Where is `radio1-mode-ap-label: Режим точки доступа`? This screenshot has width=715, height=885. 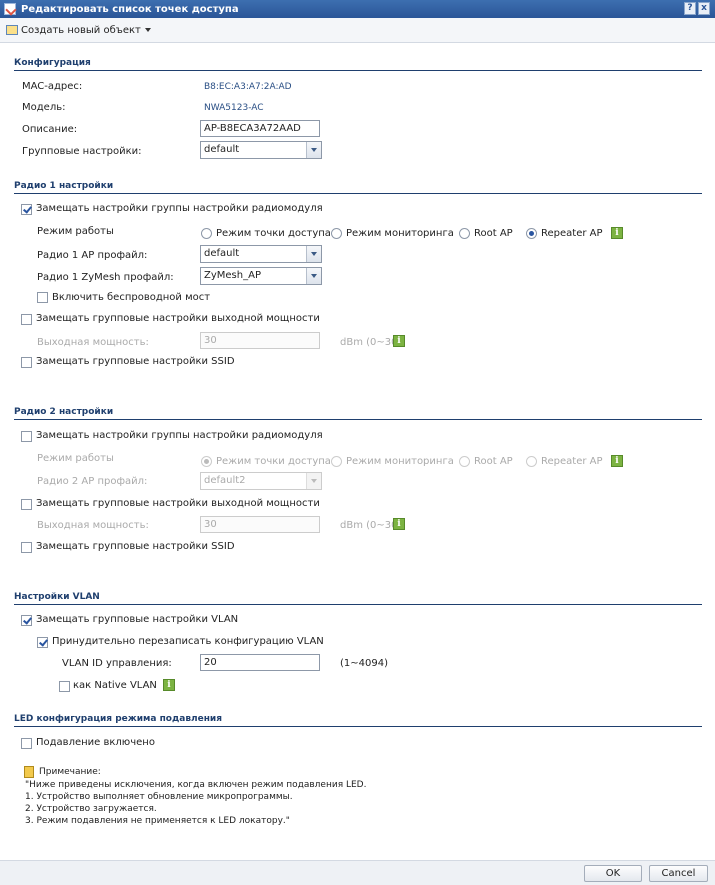 radio1-mode-ap-label: Режим точки доступа is located at coordinates (273, 233).